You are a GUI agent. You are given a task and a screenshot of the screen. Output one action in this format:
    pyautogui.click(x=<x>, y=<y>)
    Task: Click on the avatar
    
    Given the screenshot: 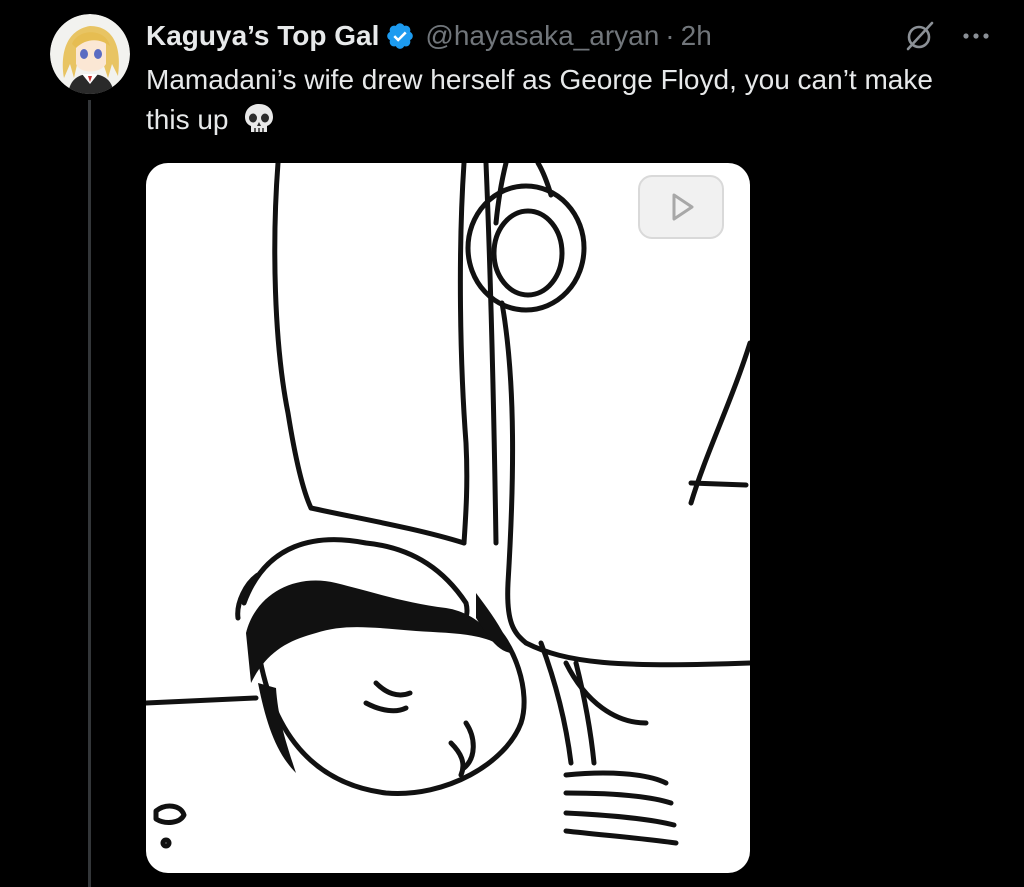 What is the action you would take?
    pyautogui.click(x=90, y=54)
    